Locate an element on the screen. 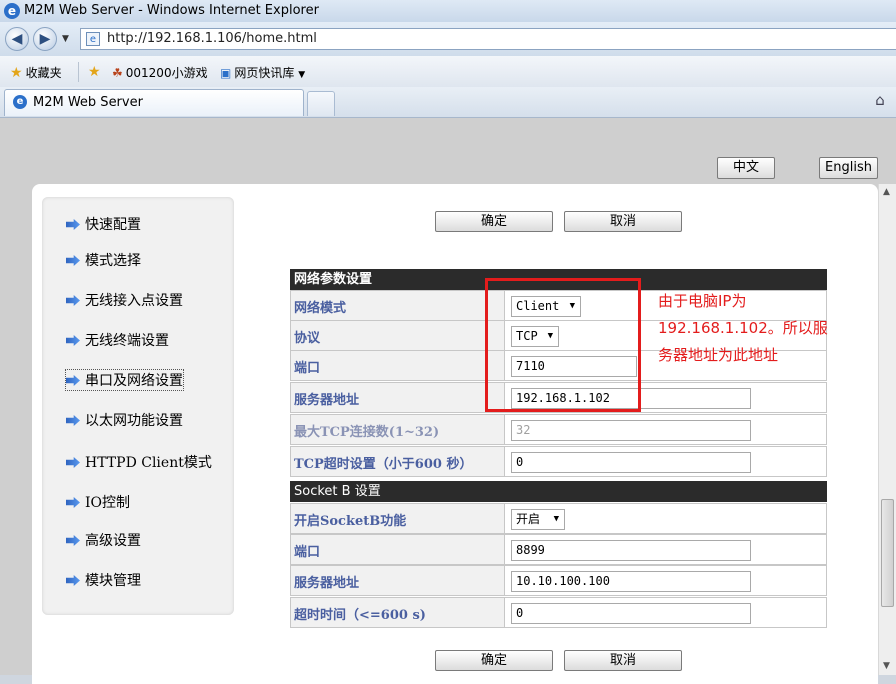  address-url: http://192.168.1.106/home.html is located at coordinates (212, 38).